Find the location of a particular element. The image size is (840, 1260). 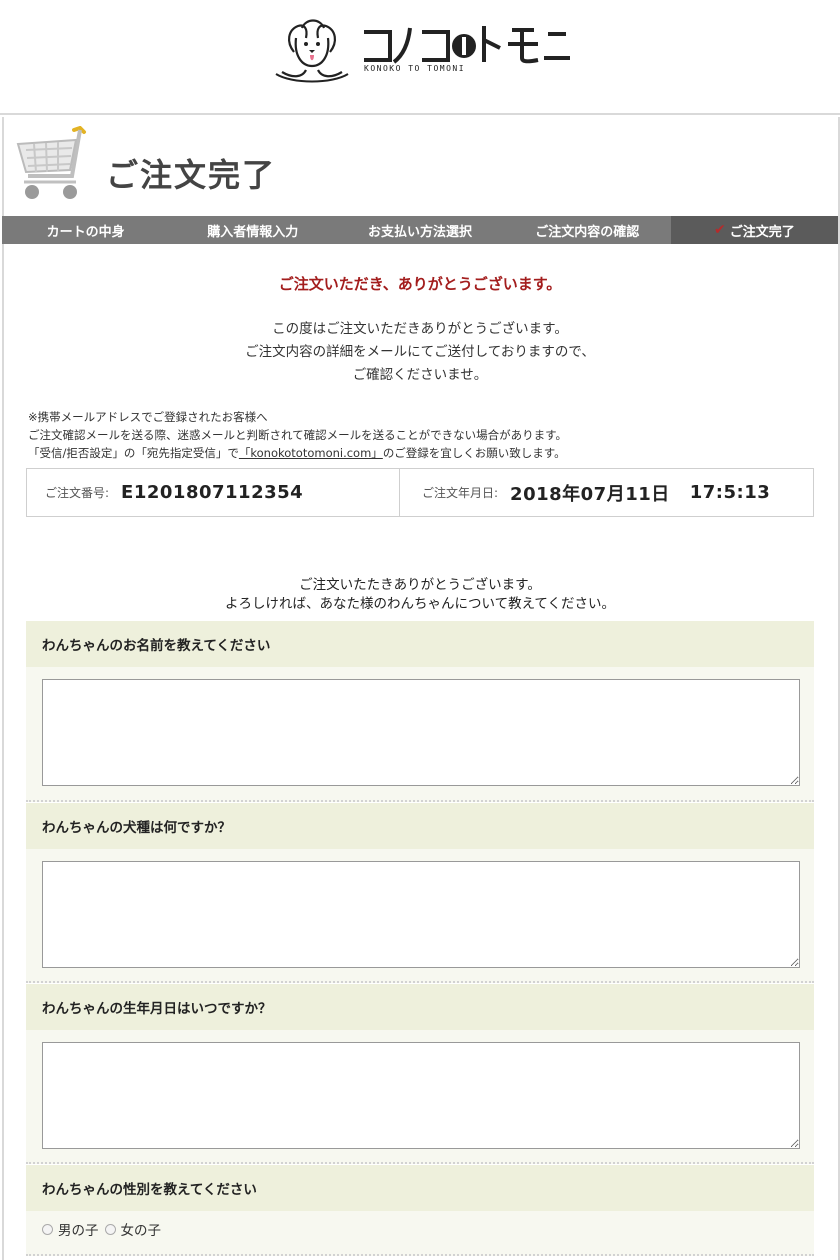

step-buyer-info: 購入者情報入力 is located at coordinates (252, 230).